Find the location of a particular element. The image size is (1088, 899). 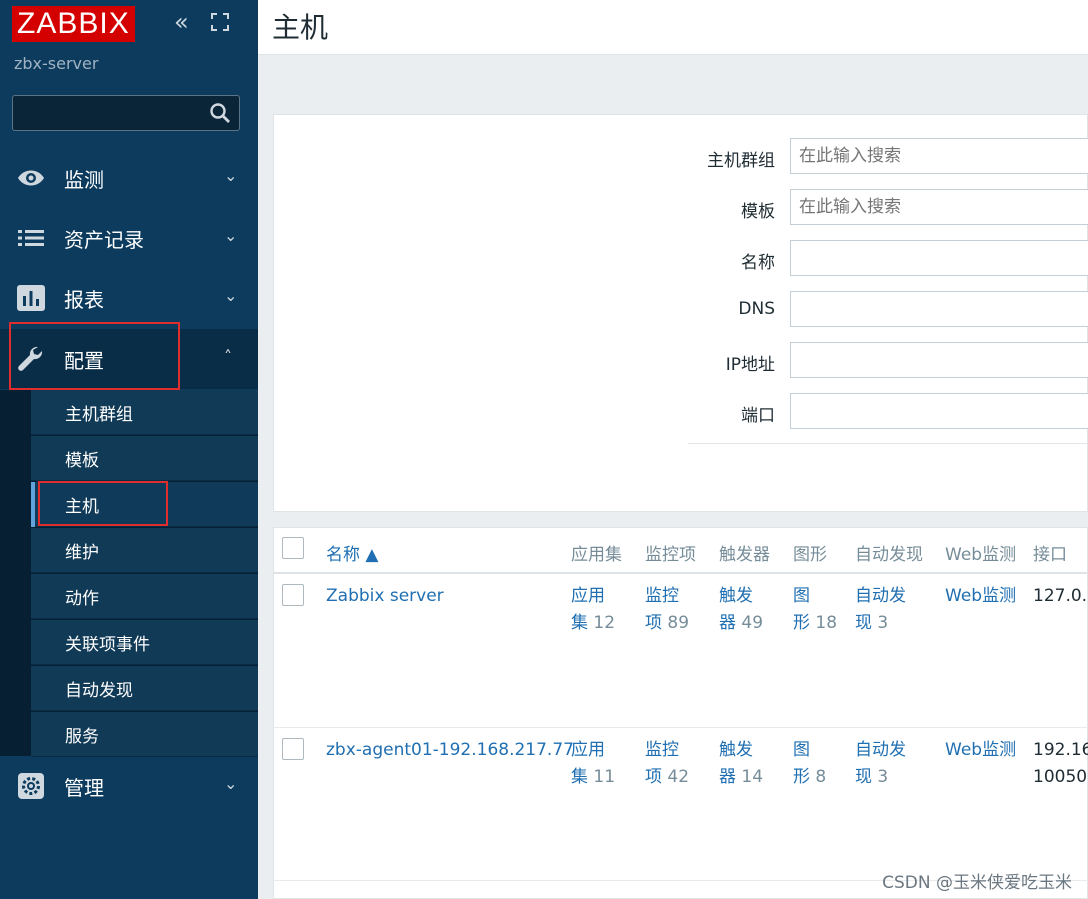

chevron-up-icon: ˄ is located at coordinates (228, 356).